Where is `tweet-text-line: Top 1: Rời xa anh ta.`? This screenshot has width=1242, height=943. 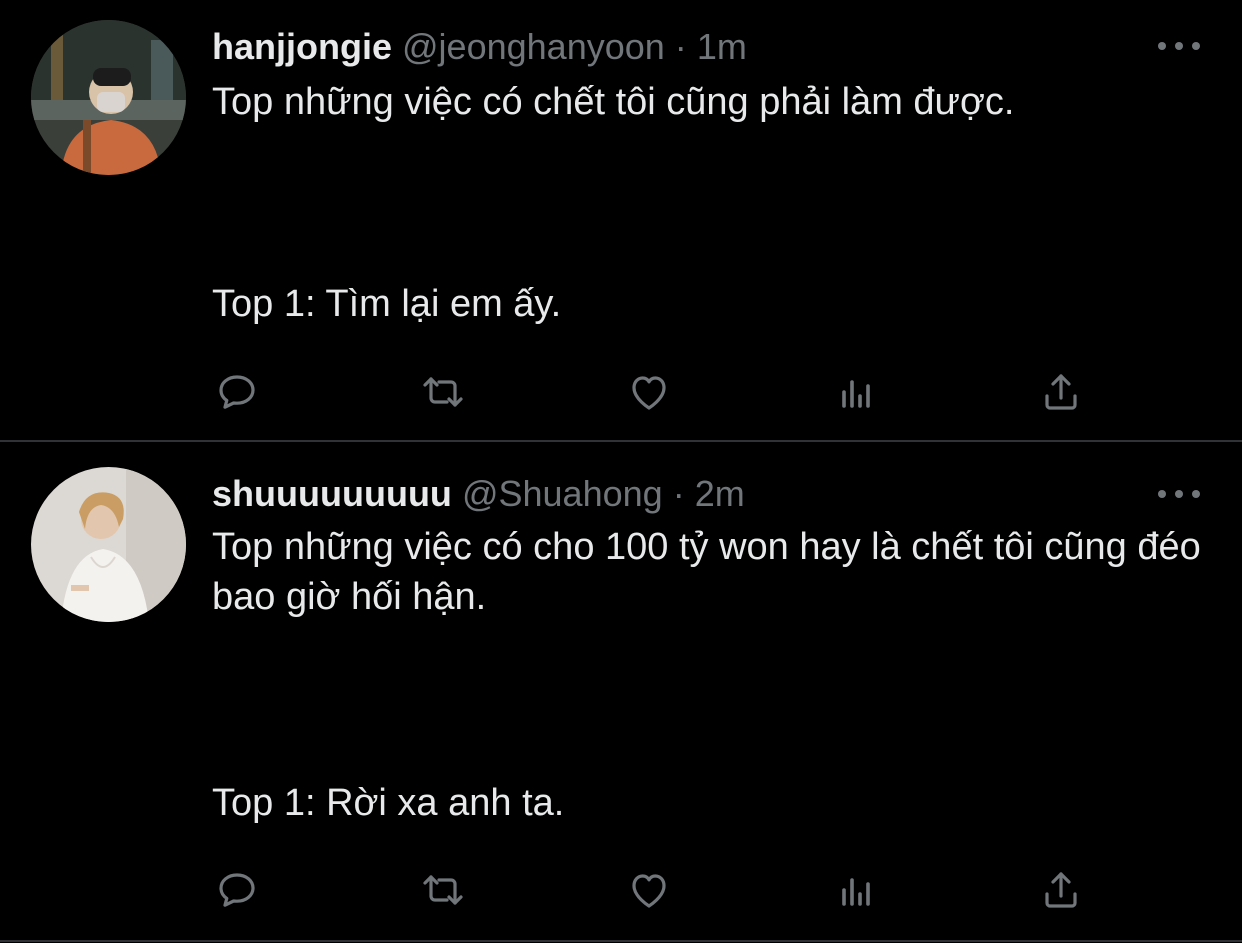
tweet-text-line: Top 1: Rời xa anh ta. is located at coordinates (388, 803).